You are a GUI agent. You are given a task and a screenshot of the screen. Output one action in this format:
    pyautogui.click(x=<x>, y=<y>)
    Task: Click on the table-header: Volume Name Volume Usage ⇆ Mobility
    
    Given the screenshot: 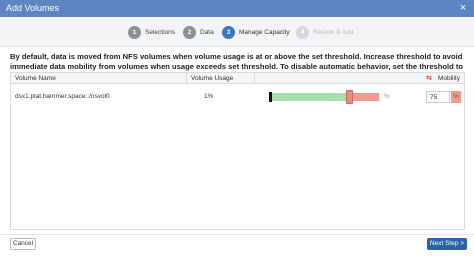 What is the action you would take?
    pyautogui.click(x=237, y=78)
    